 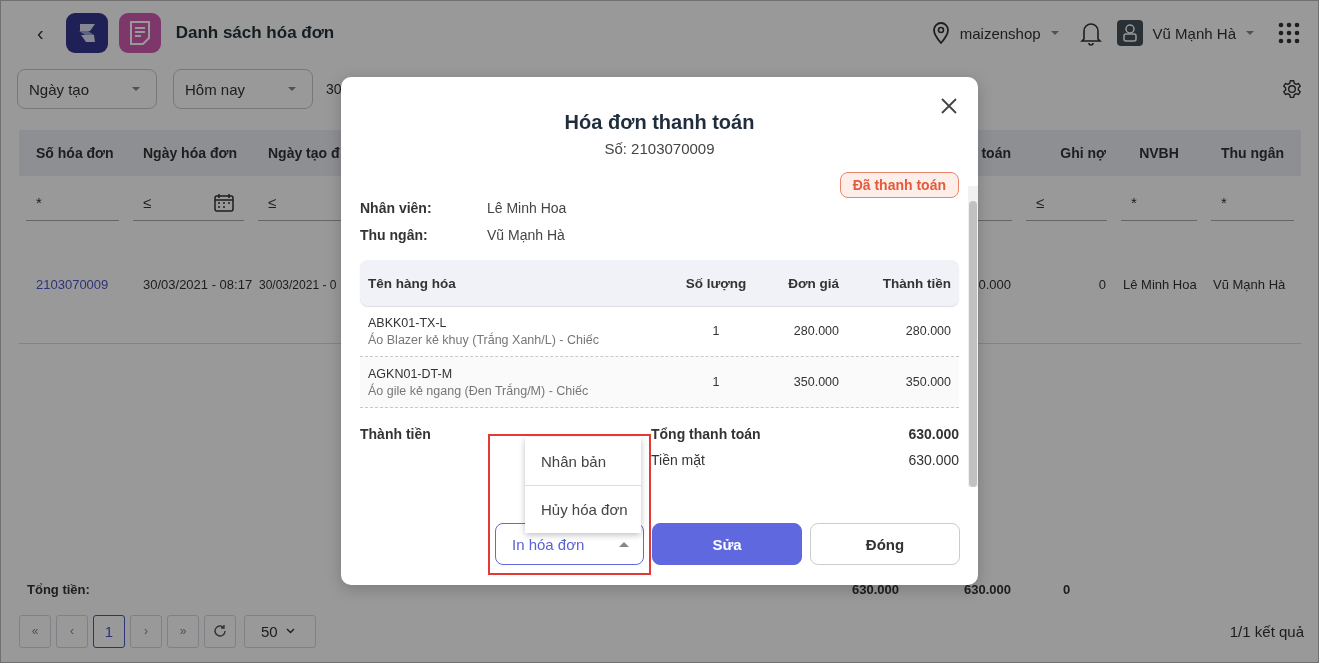 I want to click on column-header: Số lượng, so click(x=716, y=283).